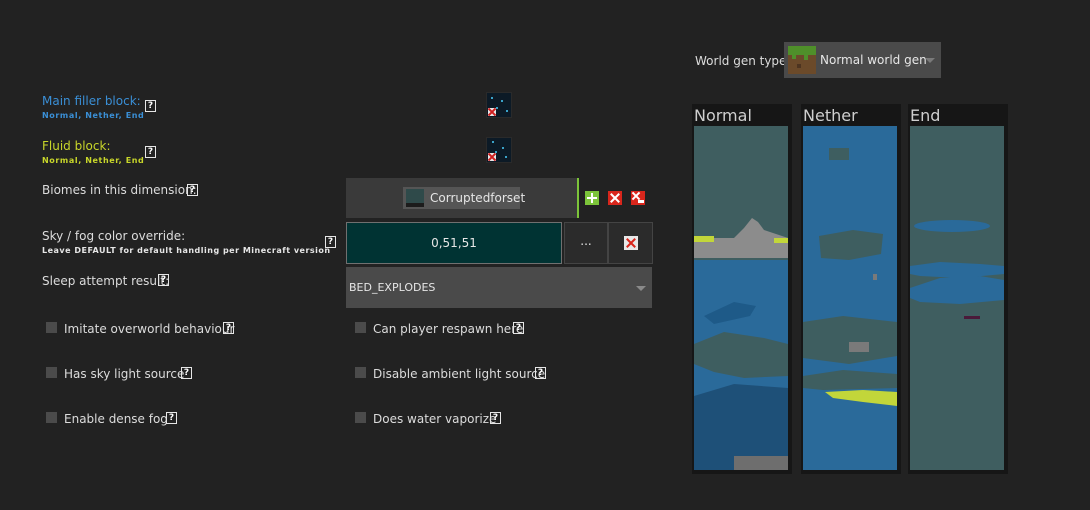 The height and width of the screenshot is (510, 1090). Describe the element at coordinates (830, 115) in the screenshot. I see `preview-nether-title: Nether` at that location.